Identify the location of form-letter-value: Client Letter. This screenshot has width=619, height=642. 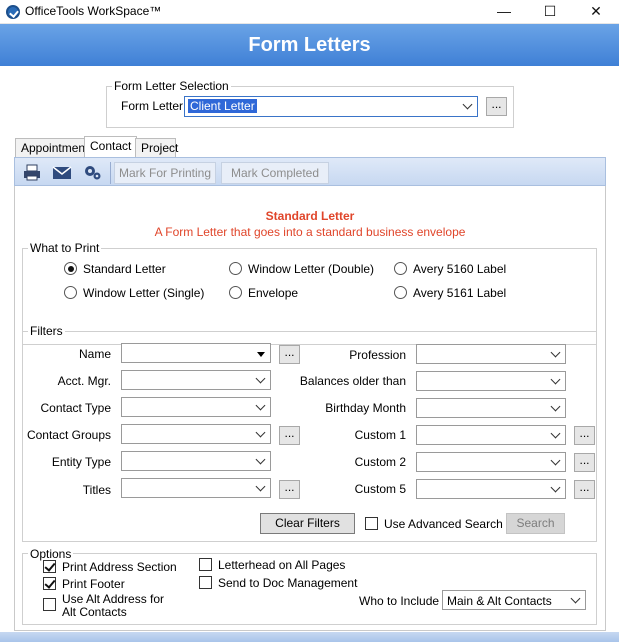
(222, 106).